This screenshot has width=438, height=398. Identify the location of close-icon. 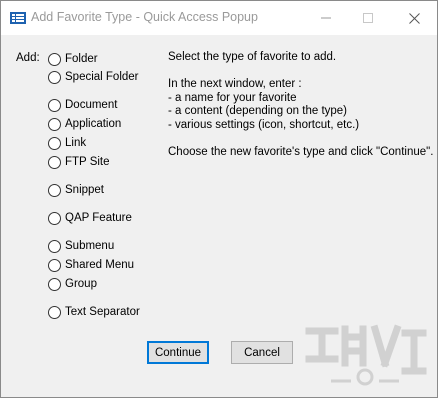
(414, 18).